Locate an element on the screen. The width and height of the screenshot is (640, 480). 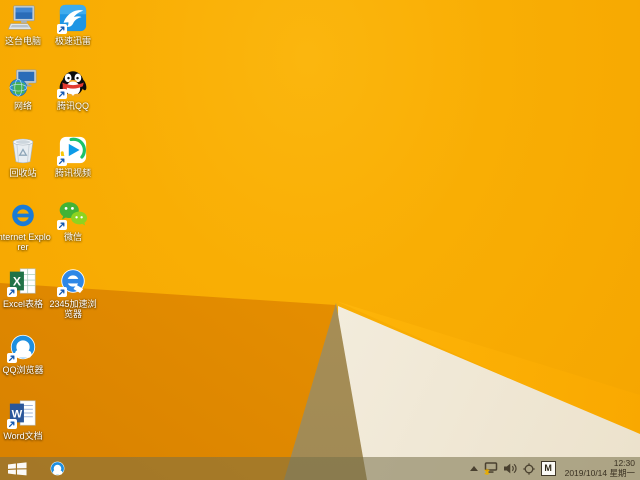
desktop-icon-internet-explorer: Internet Explorer is located at coordinates (25, 225).